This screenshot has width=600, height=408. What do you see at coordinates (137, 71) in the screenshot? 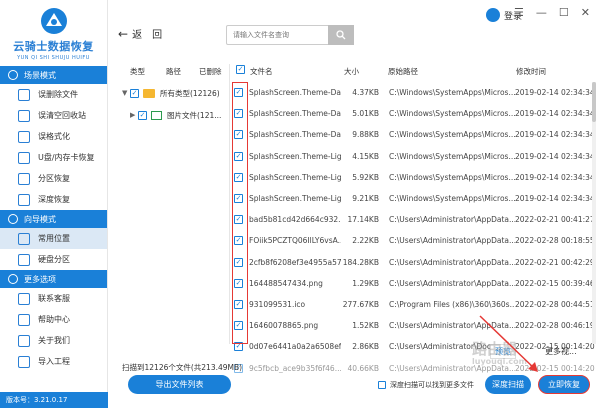
I see `tree-header-type: 类型` at bounding box center [137, 71].